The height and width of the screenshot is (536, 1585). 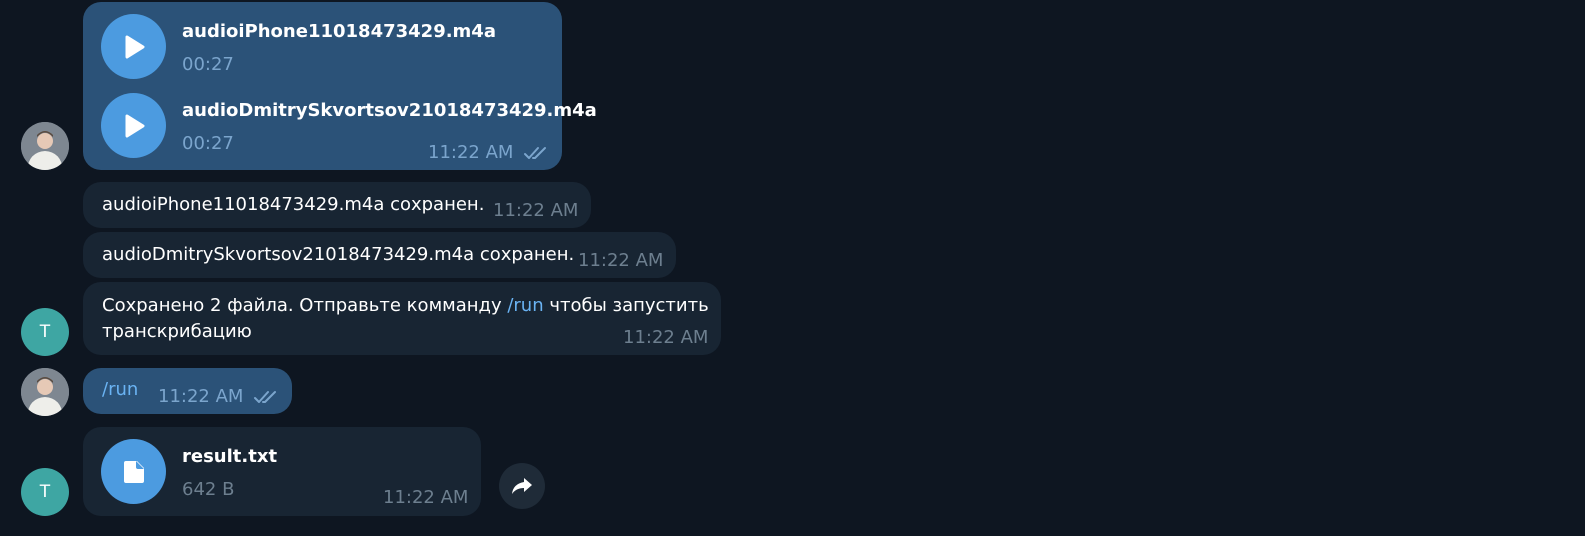 I want to click on document-icon, so click(x=133, y=471).